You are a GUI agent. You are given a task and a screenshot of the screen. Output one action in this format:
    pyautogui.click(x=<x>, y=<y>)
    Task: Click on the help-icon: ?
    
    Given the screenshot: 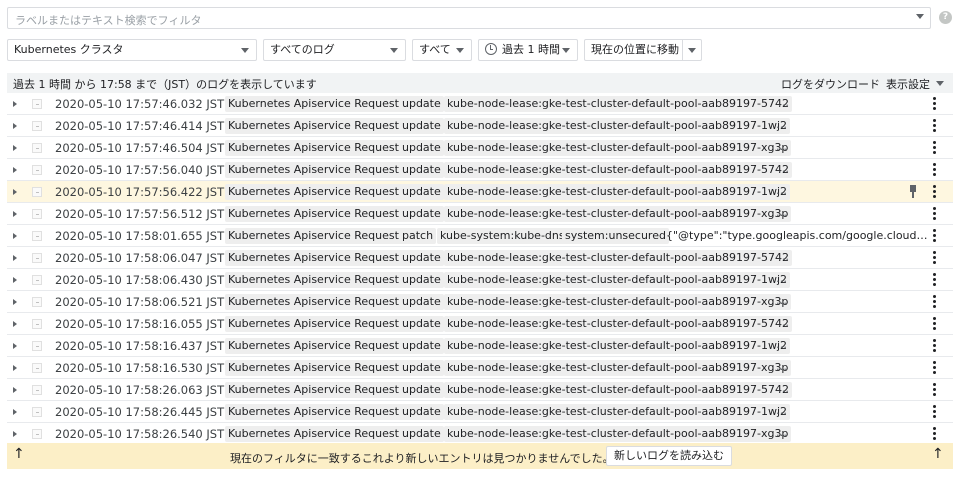 What is the action you would take?
    pyautogui.click(x=945, y=17)
    